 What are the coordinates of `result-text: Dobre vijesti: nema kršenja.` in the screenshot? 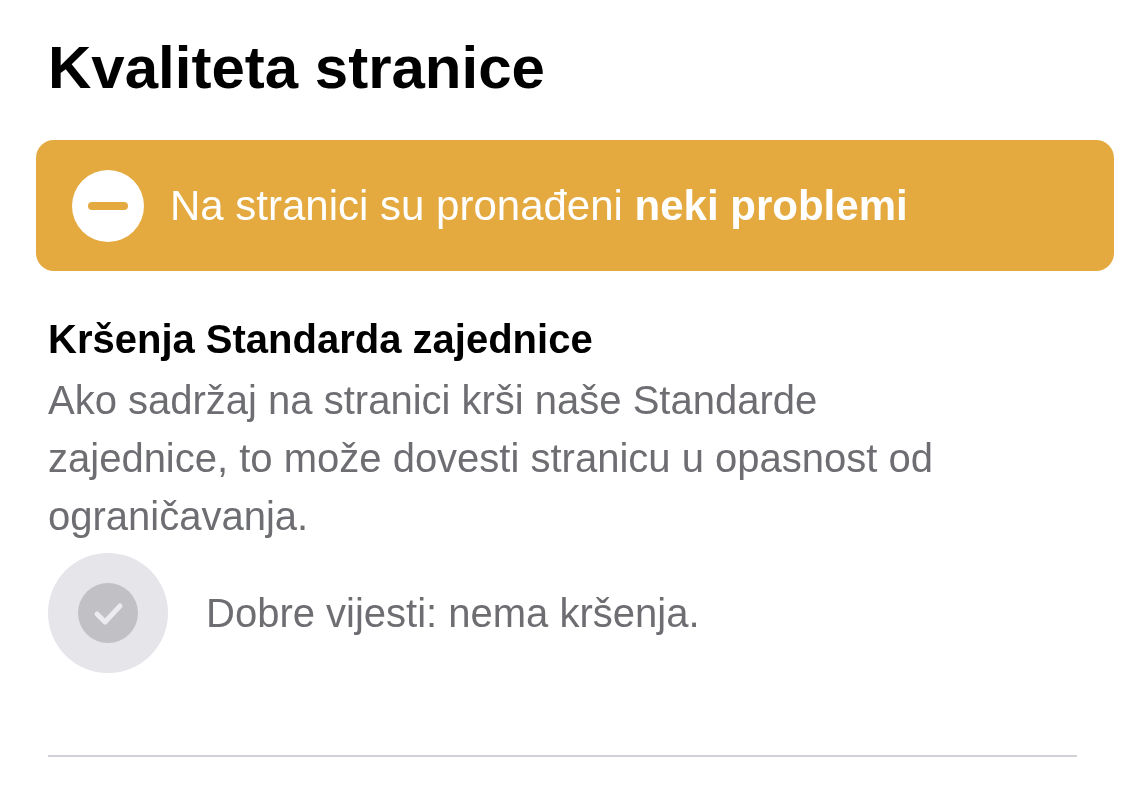 It's located at (453, 613).